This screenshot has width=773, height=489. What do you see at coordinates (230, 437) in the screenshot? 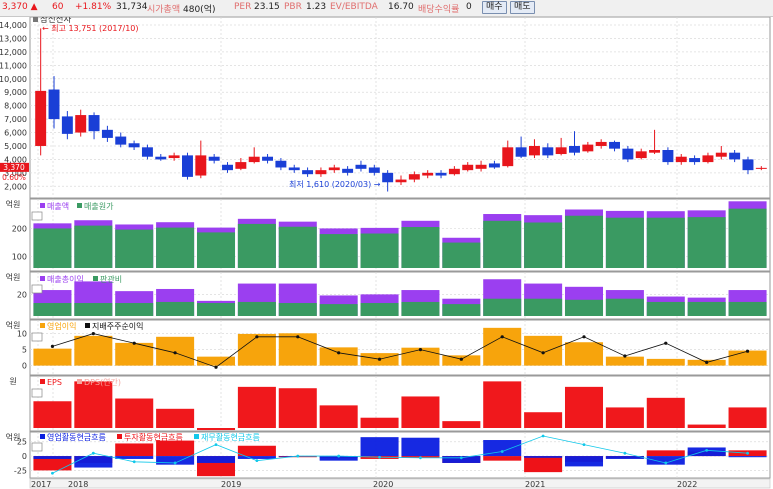
I see `cashflow-legend-label: 재무활동현금흐름` at bounding box center [230, 437].